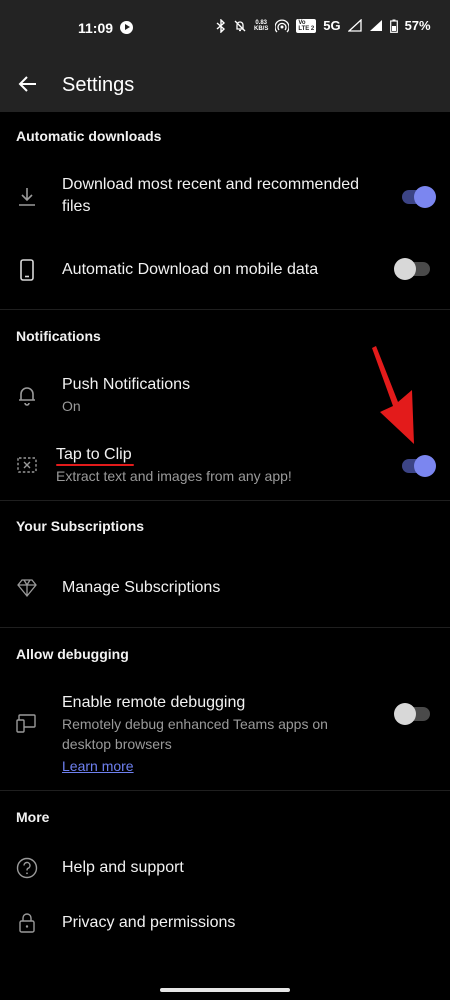 This screenshot has height=1000, width=450. I want to click on setting-mobile-data-title: Automatic Download on mobile data, so click(190, 269).